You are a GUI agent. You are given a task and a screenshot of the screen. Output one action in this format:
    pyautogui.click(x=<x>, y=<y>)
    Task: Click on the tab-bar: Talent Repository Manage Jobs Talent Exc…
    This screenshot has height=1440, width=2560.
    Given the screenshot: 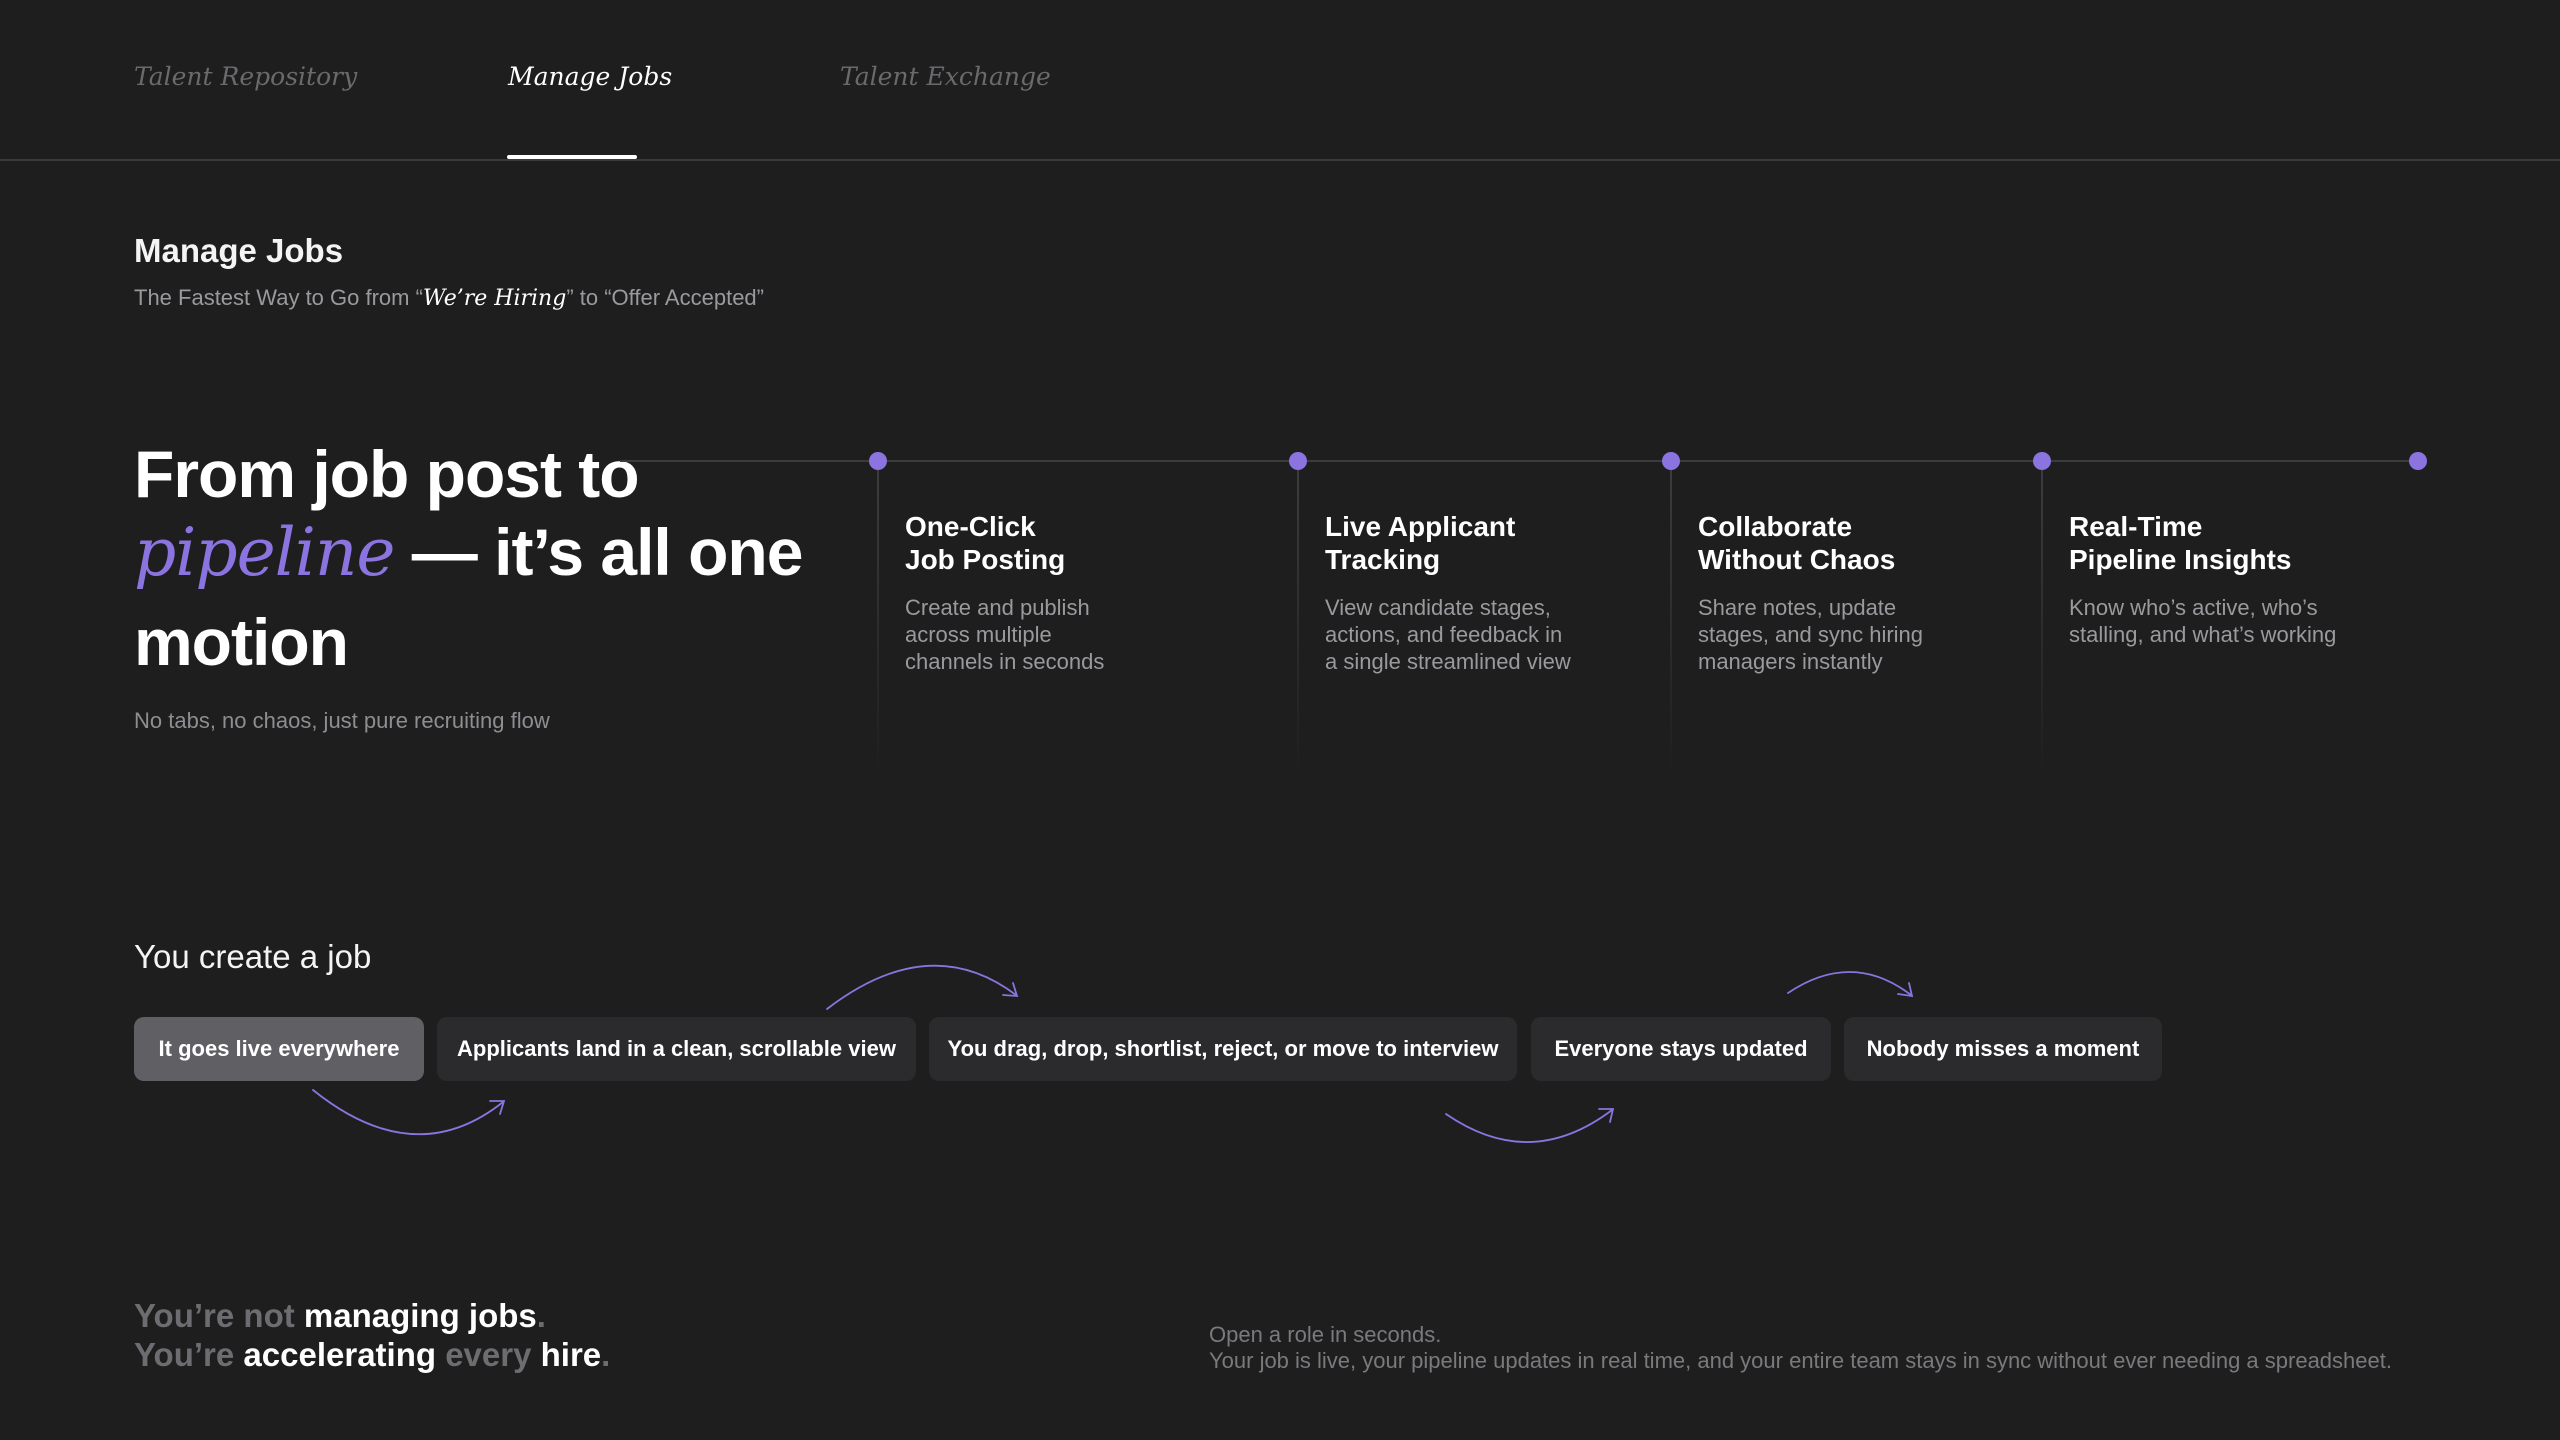 What is the action you would take?
    pyautogui.click(x=1280, y=80)
    